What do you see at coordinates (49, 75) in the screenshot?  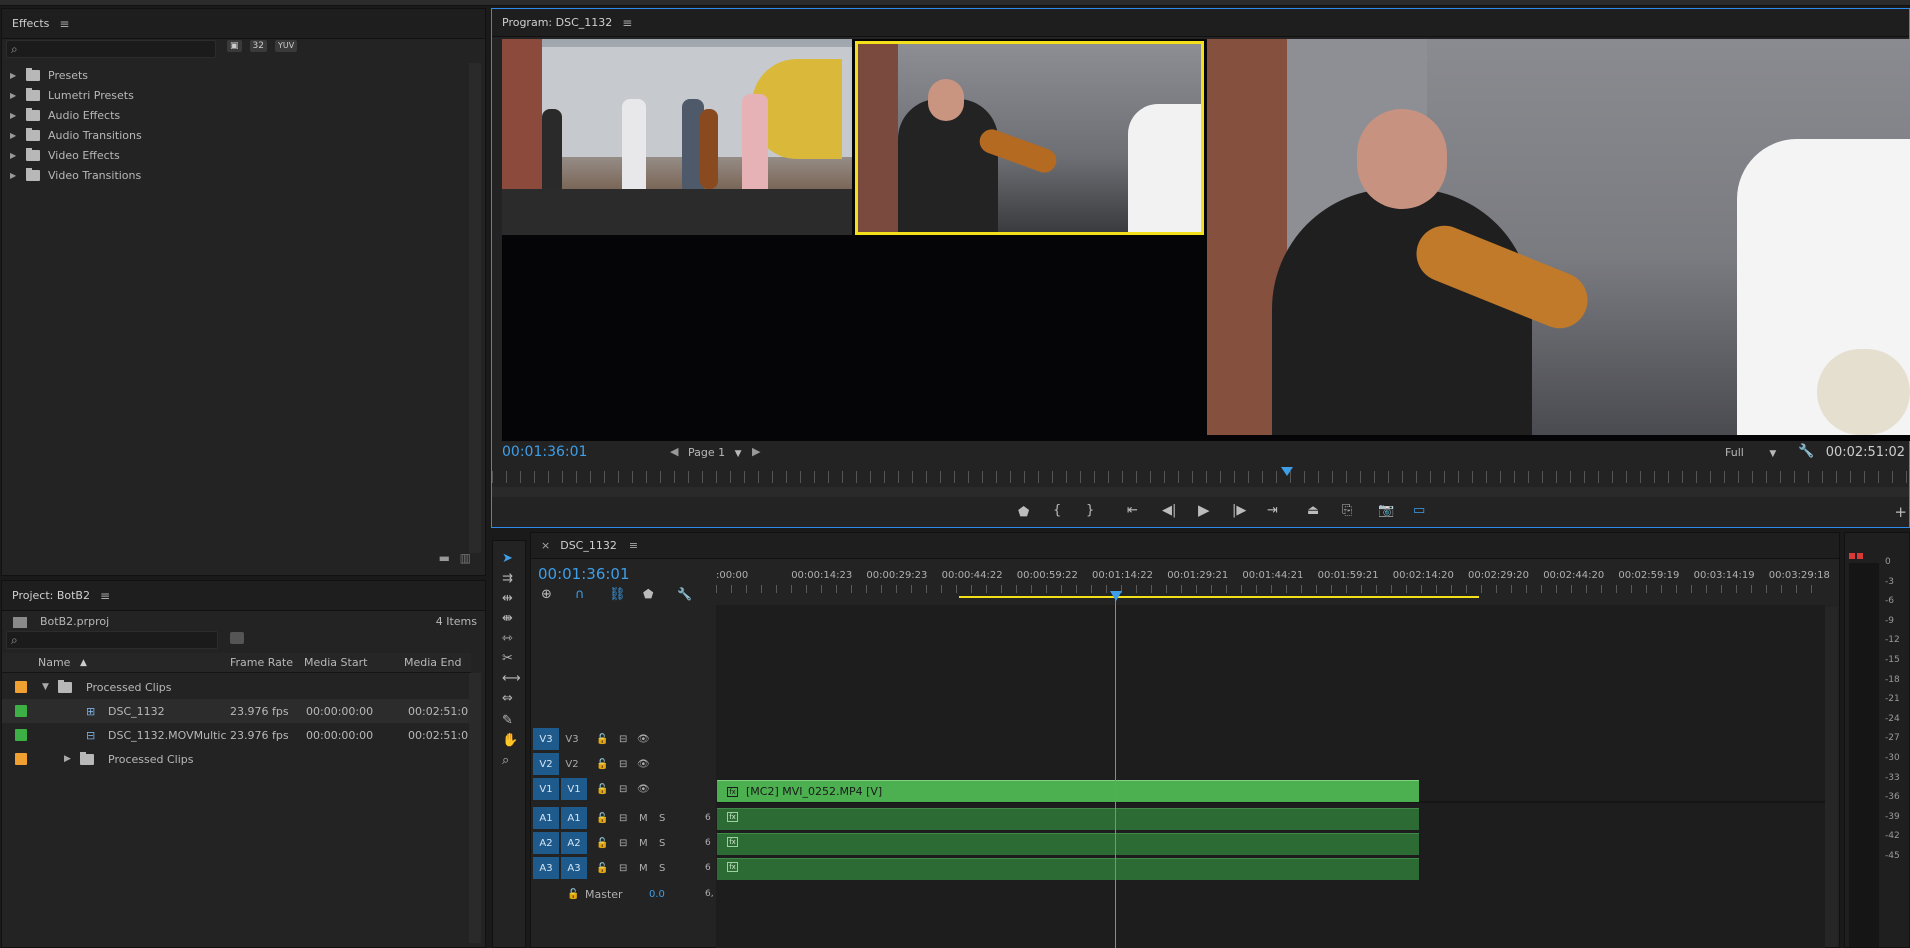 I see `effects-item-presets: ▶ Presets` at bounding box center [49, 75].